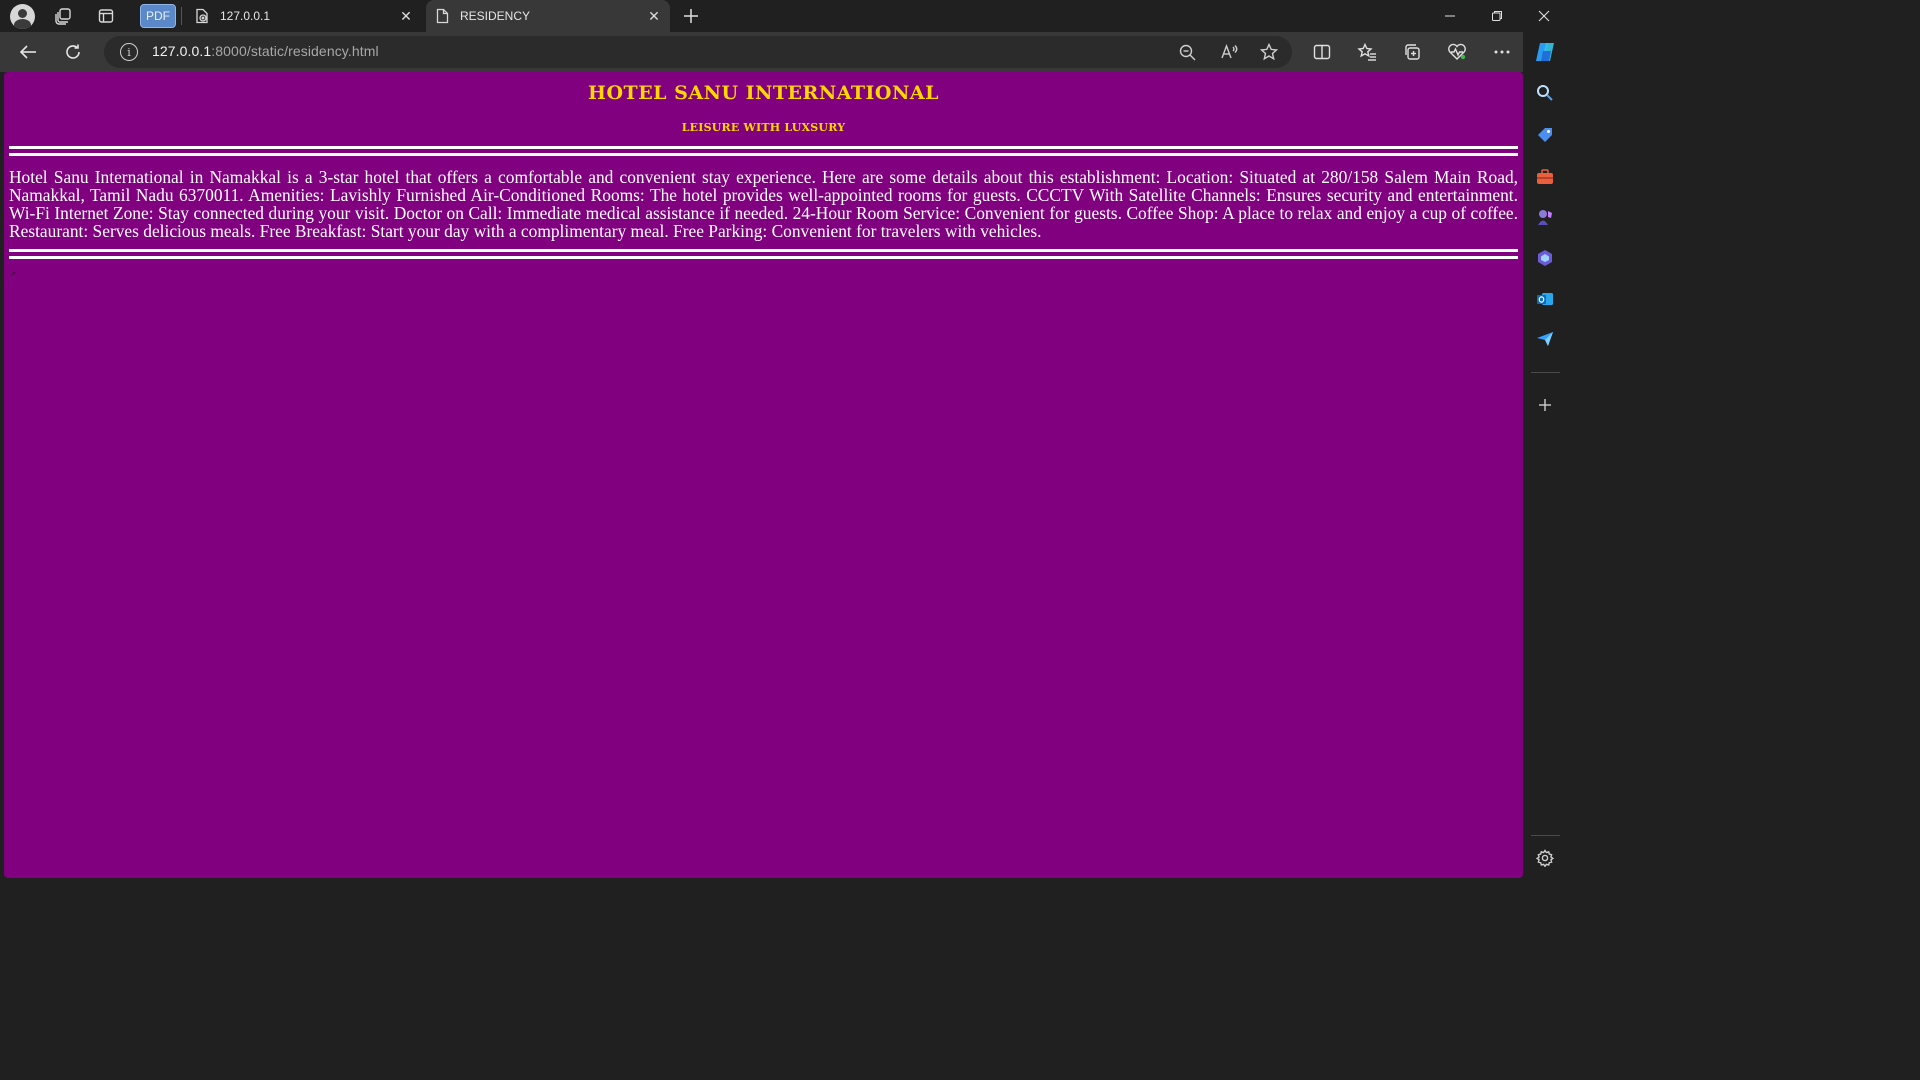 Image resolution: width=1920 pixels, height=1080 pixels. What do you see at coordinates (1545, 339) in the screenshot?
I see `send-icon` at bounding box center [1545, 339].